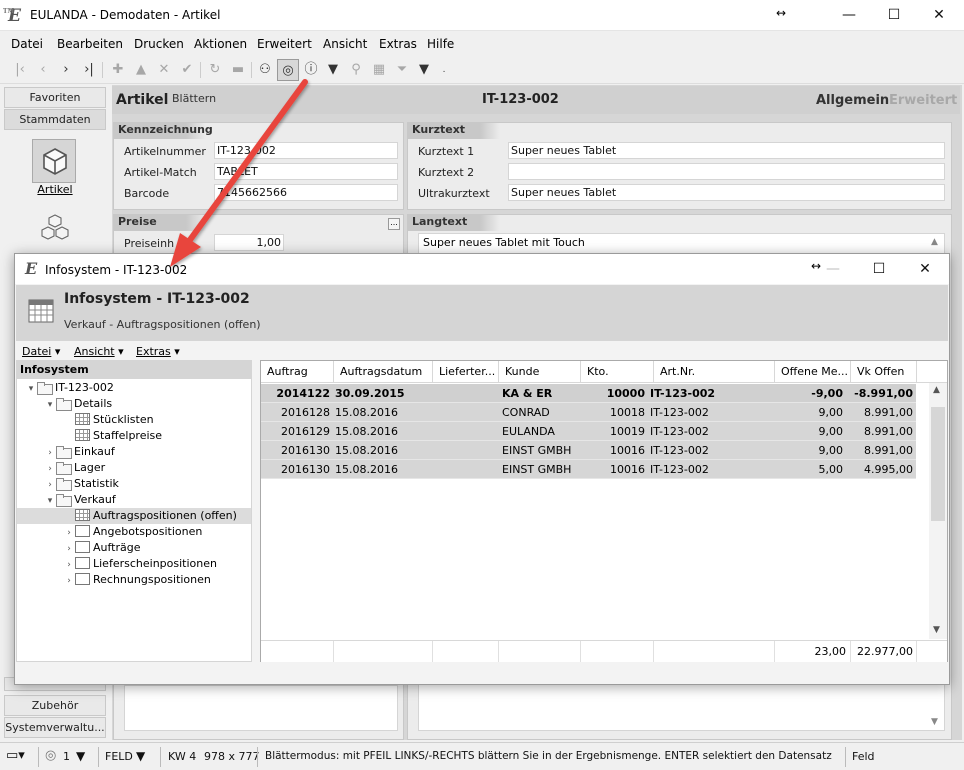 The height and width of the screenshot is (770, 964). What do you see at coordinates (383, 372) in the screenshot?
I see `column-header: Auftragsdatum` at bounding box center [383, 372].